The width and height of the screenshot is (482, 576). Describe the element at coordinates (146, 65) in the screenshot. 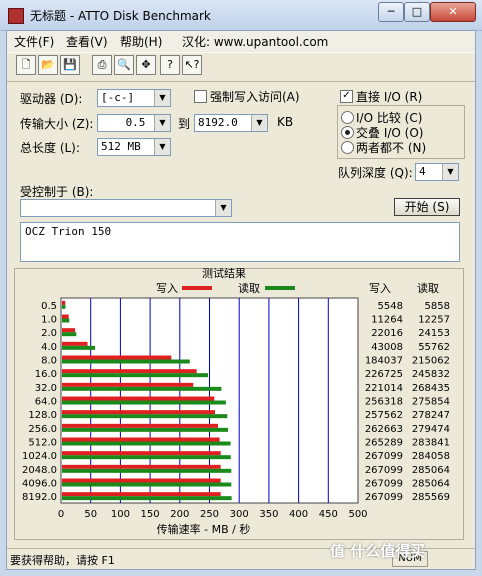

I see `move-icon: ✥` at that location.